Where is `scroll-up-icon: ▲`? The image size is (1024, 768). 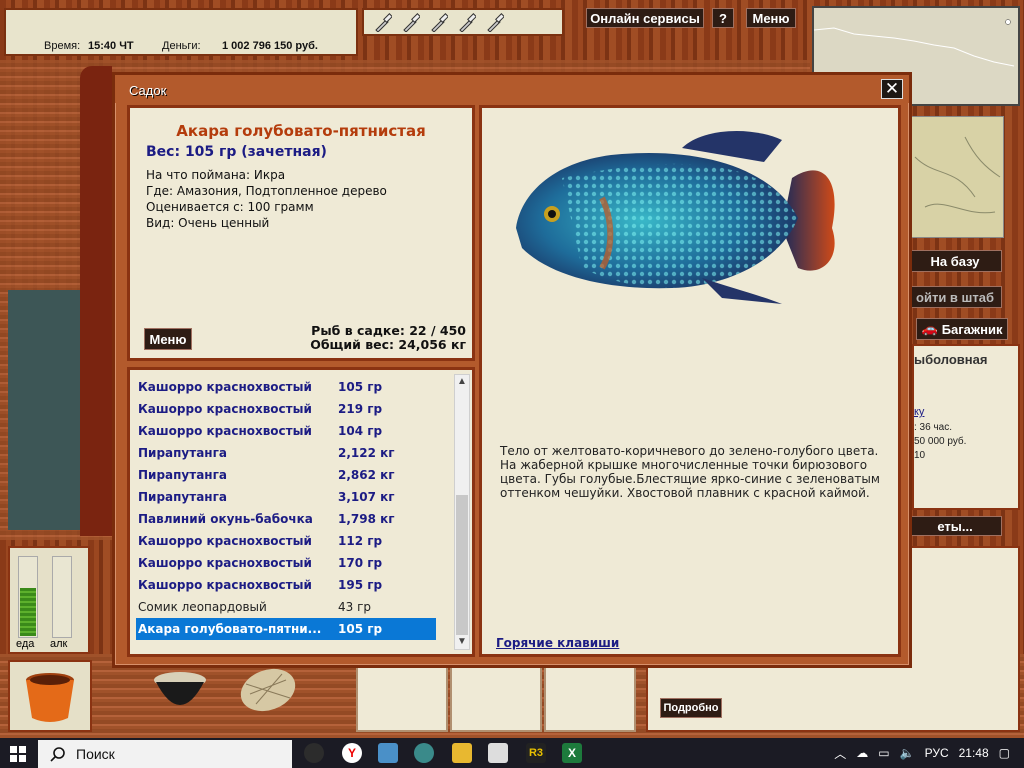 scroll-up-icon: ▲ is located at coordinates (462, 382).